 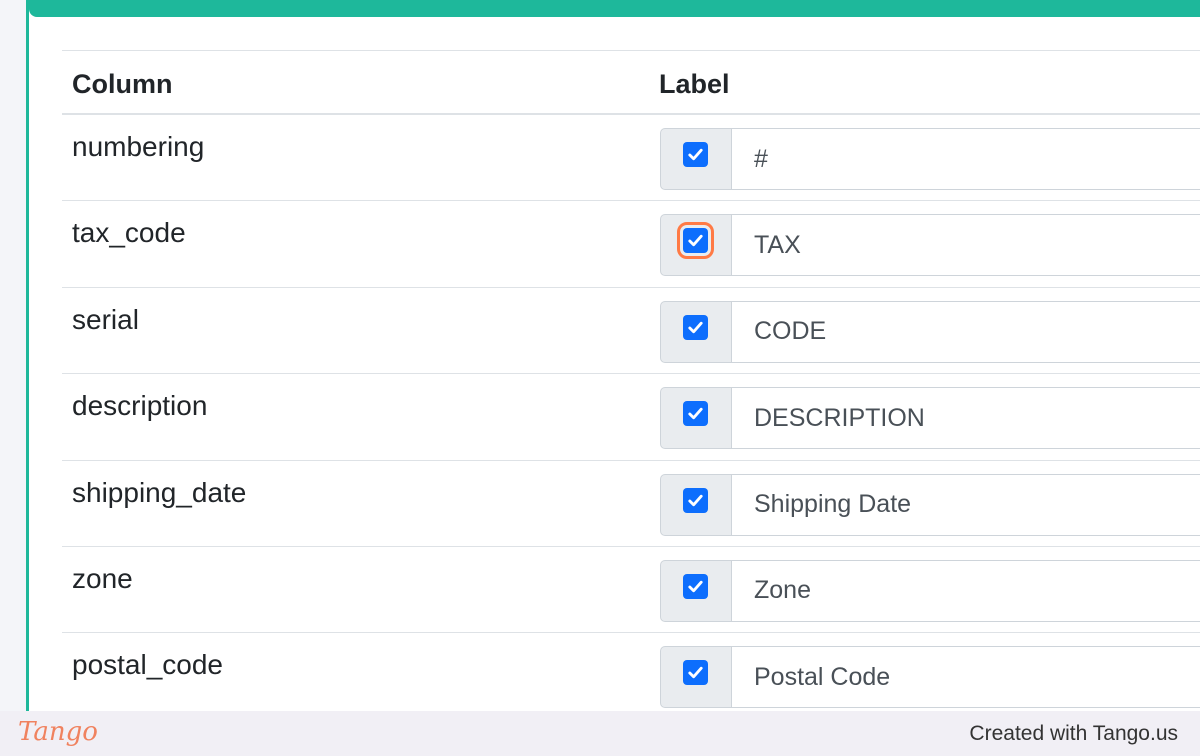 I want to click on tax-code-label-input, so click(x=966, y=245).